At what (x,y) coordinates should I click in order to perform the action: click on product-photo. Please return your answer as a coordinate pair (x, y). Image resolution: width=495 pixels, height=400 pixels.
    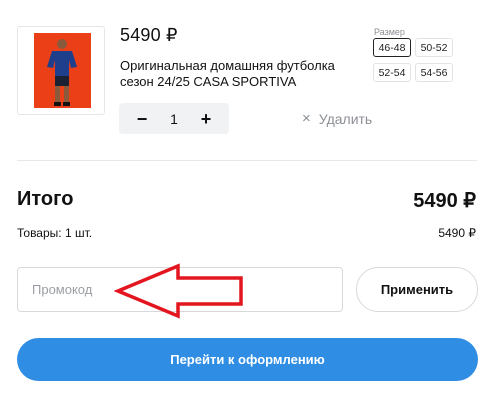
    Looking at the image, I should click on (62, 70).